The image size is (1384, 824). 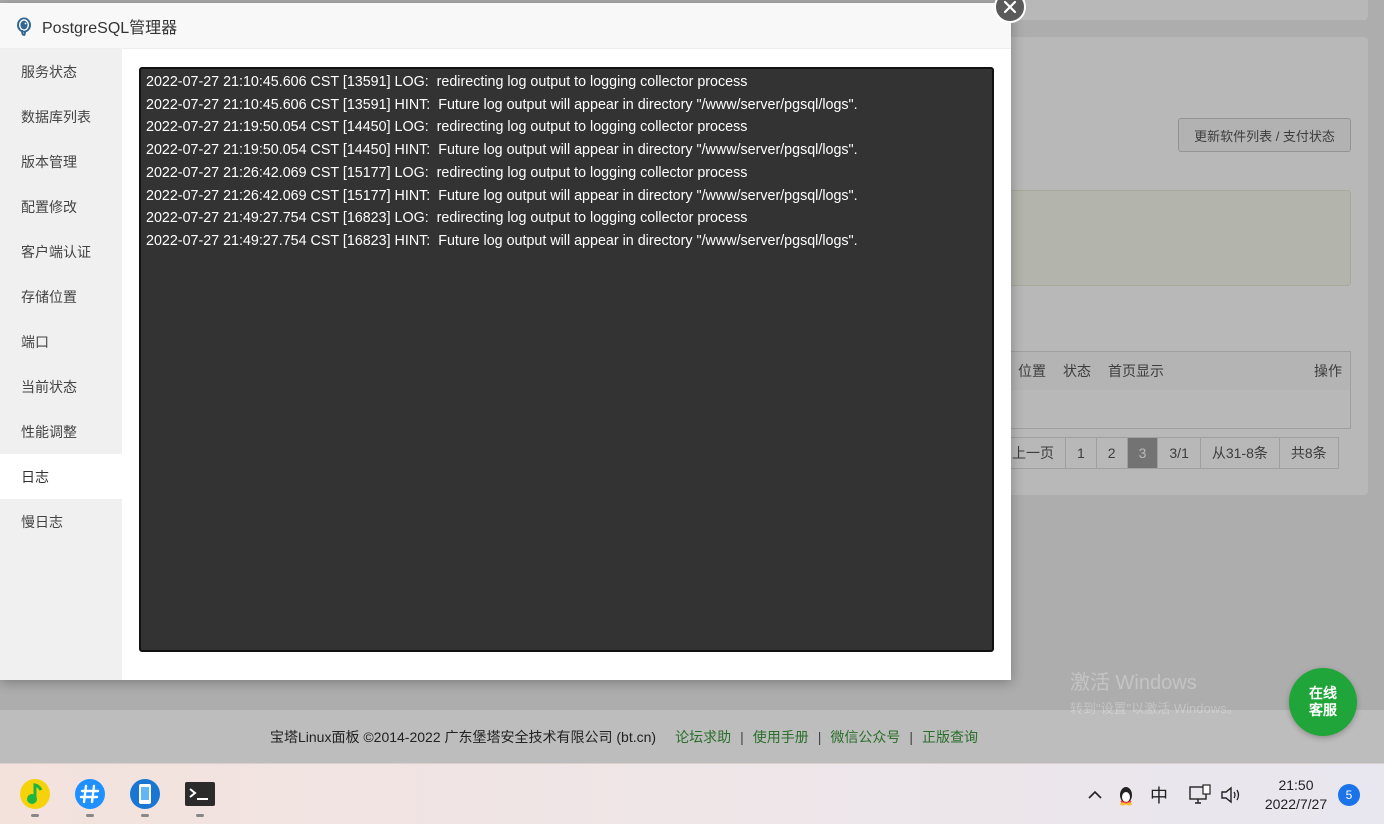 What do you see at coordinates (61, 251) in the screenshot?
I see `sidebar-item-client-auth: 客户端认证` at bounding box center [61, 251].